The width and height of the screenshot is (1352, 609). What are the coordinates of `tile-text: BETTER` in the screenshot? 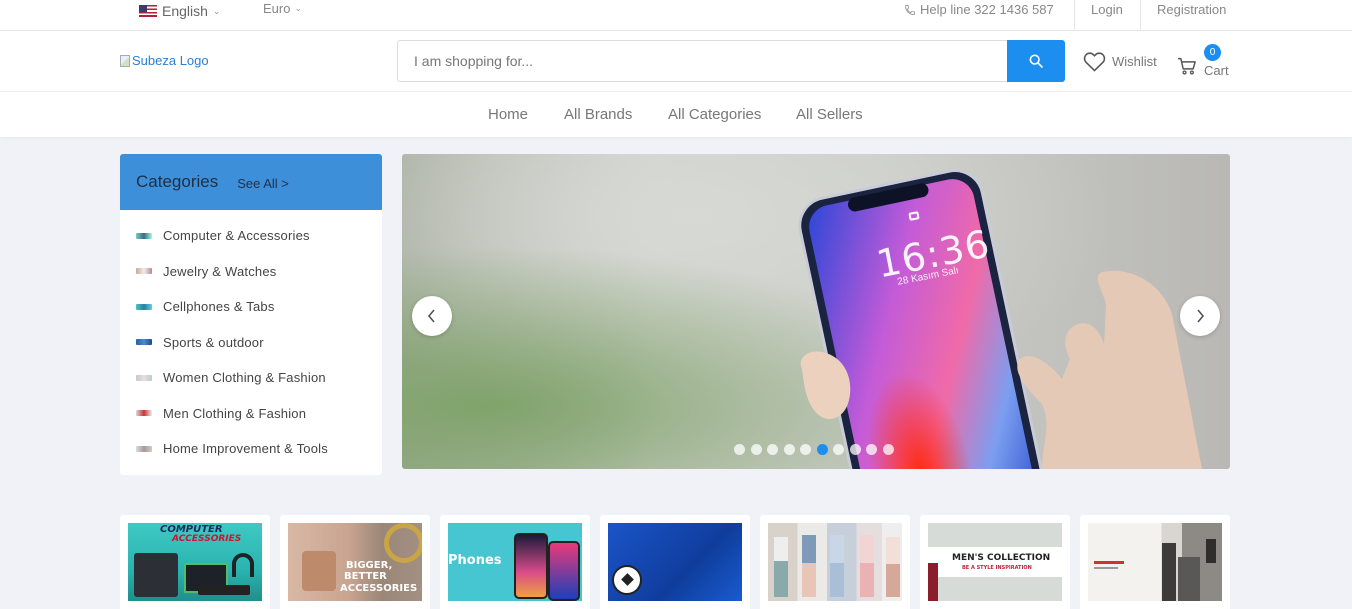 It's located at (365, 576).